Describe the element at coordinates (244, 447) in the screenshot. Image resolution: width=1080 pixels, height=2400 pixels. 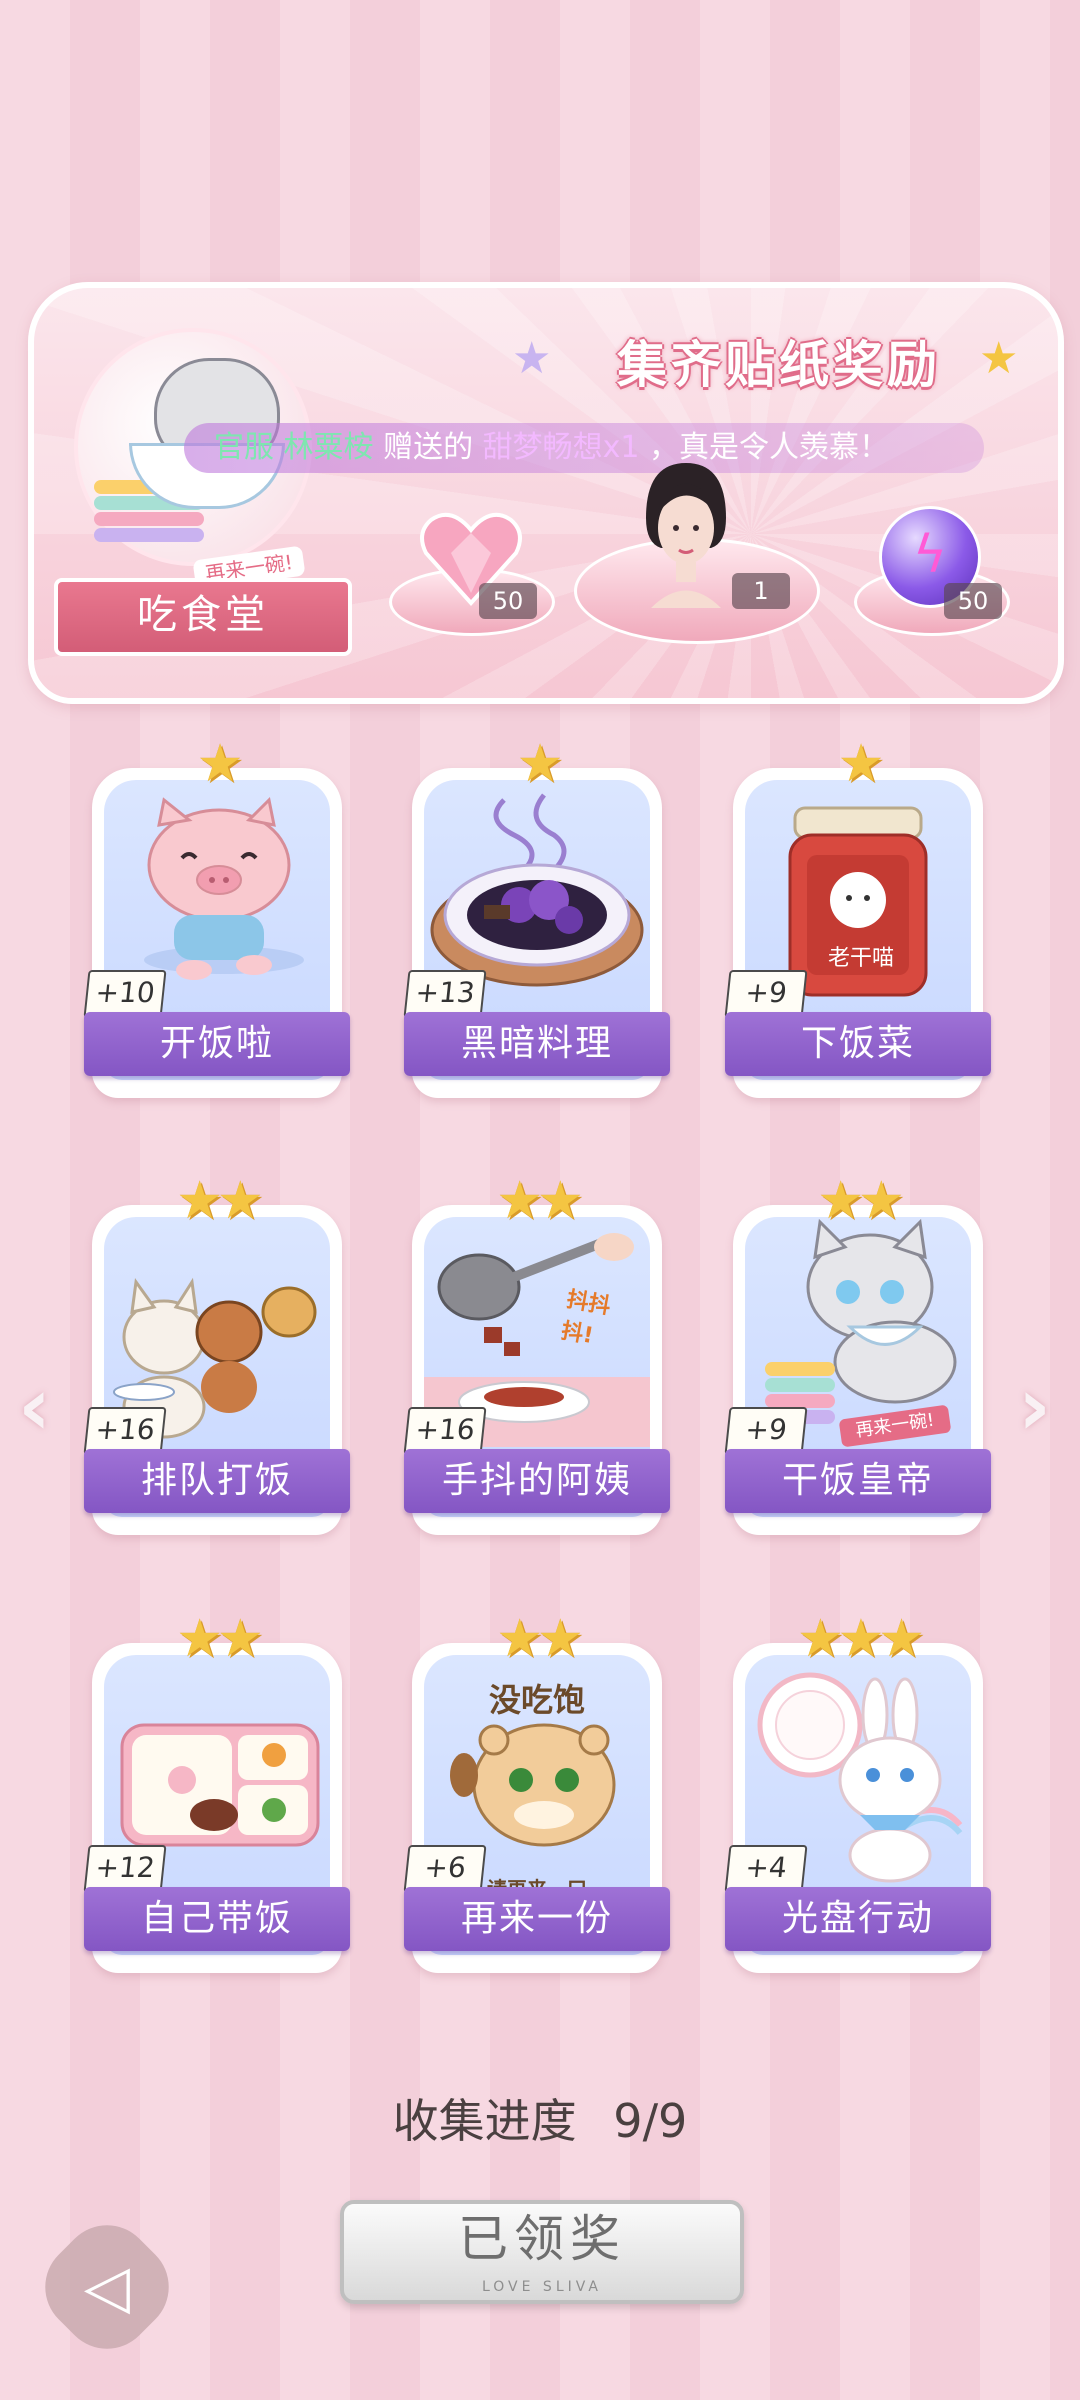
I see `marquee-server: 官服` at that location.